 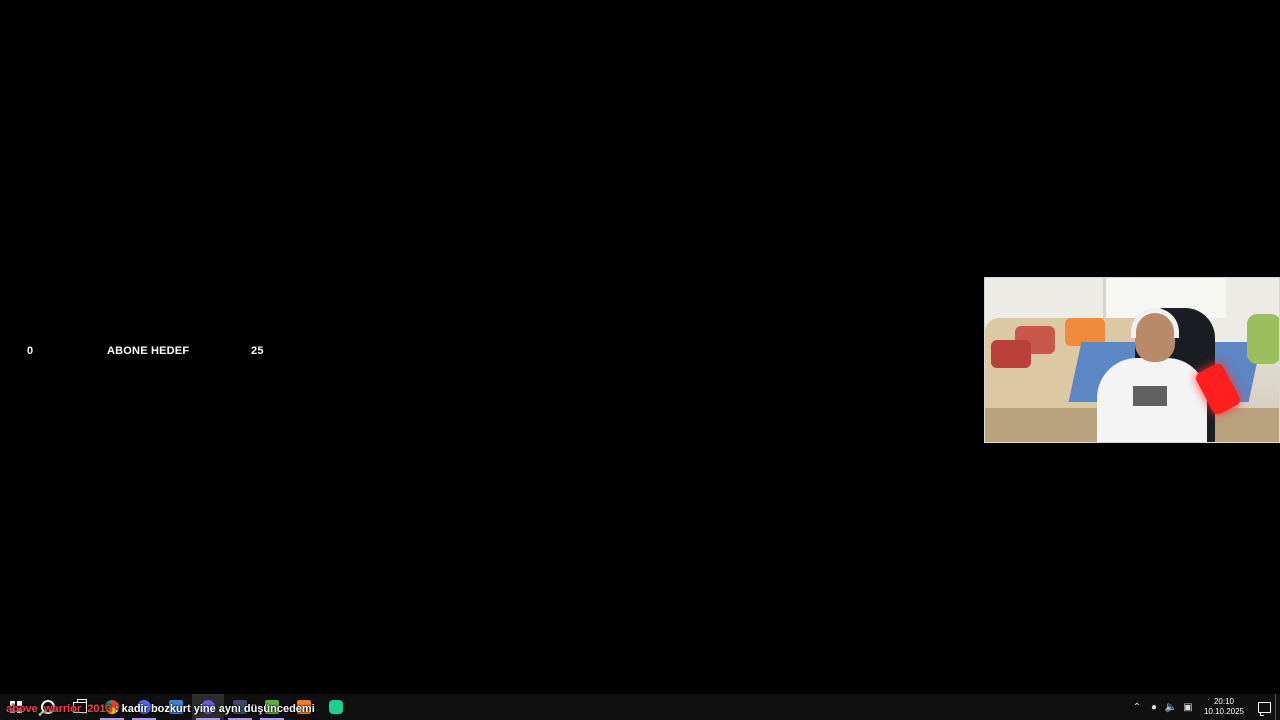 I want to click on webcam-cushion, so click(x=1011, y=354).